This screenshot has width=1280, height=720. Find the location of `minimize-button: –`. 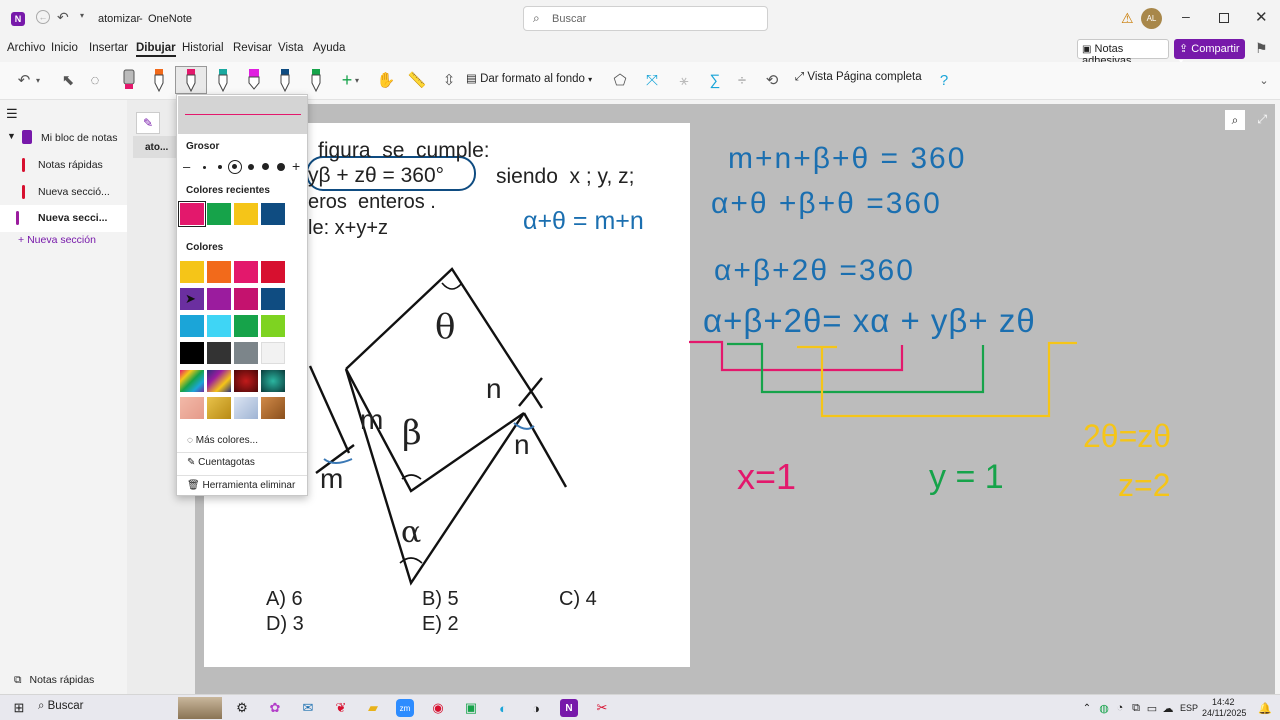

minimize-button: – is located at coordinates (1186, 16).